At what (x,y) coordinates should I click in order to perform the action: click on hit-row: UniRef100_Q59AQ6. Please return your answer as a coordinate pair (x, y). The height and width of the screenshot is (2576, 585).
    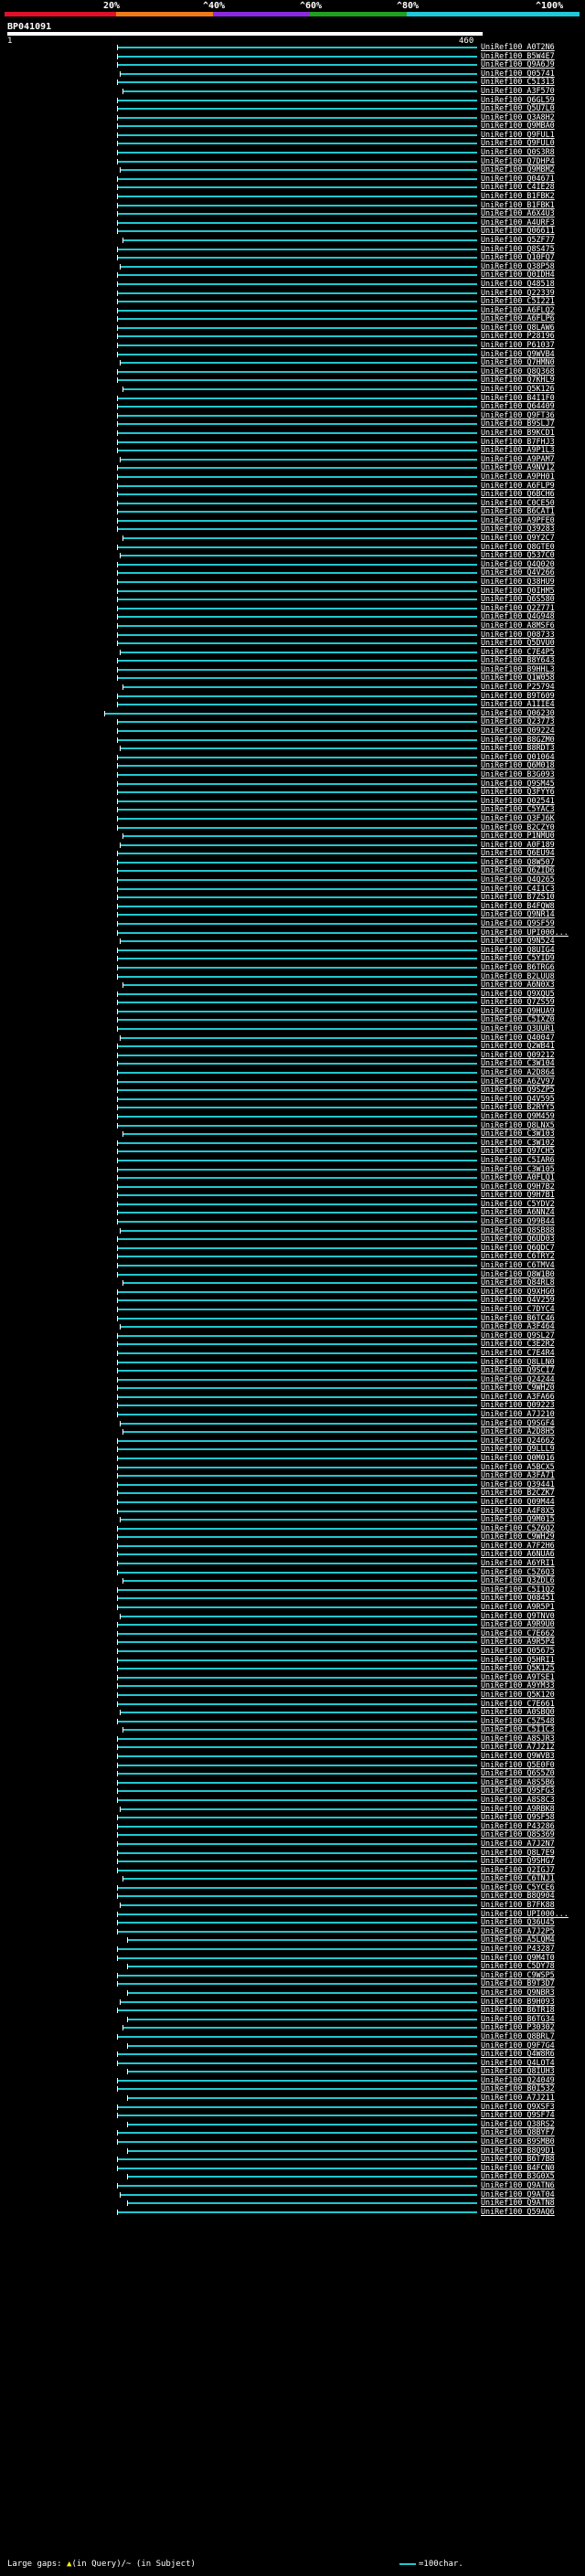
    Looking at the image, I should click on (293, 2212).